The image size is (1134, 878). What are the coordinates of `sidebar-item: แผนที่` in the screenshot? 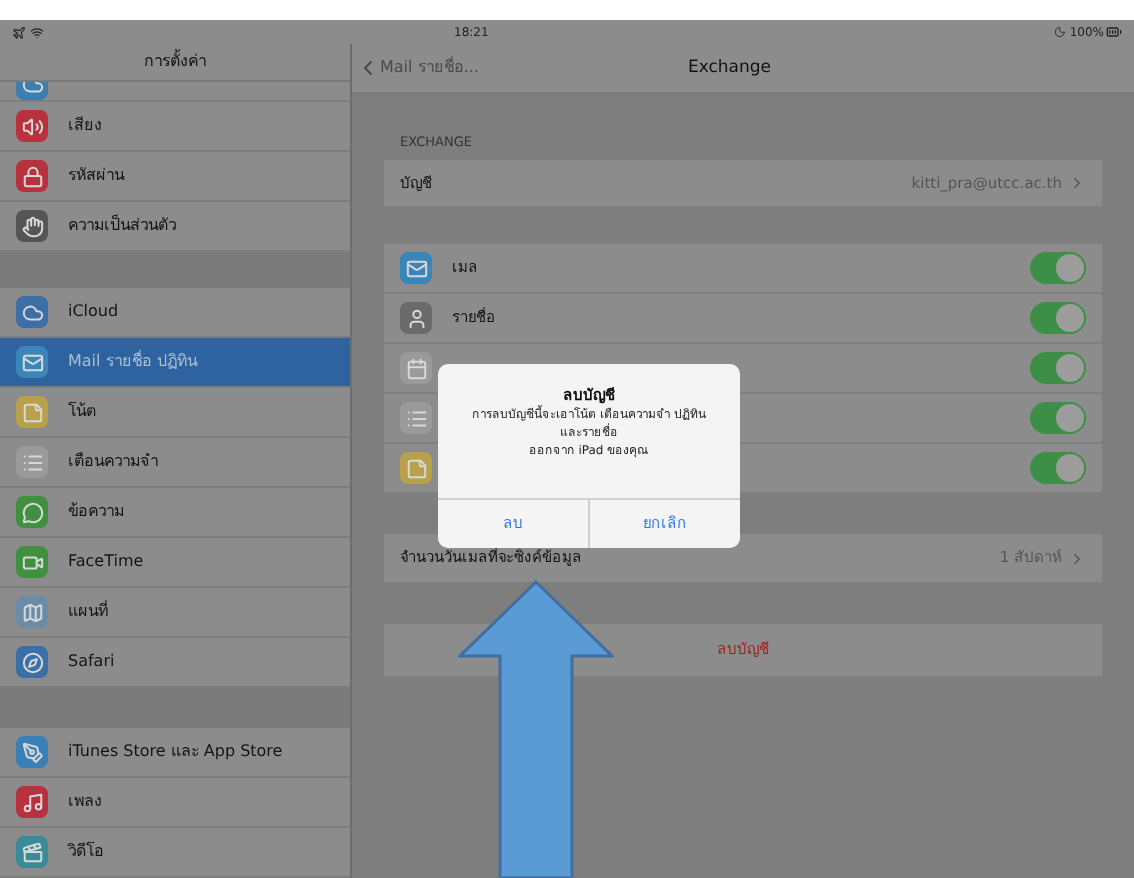 It's located at (175, 613).